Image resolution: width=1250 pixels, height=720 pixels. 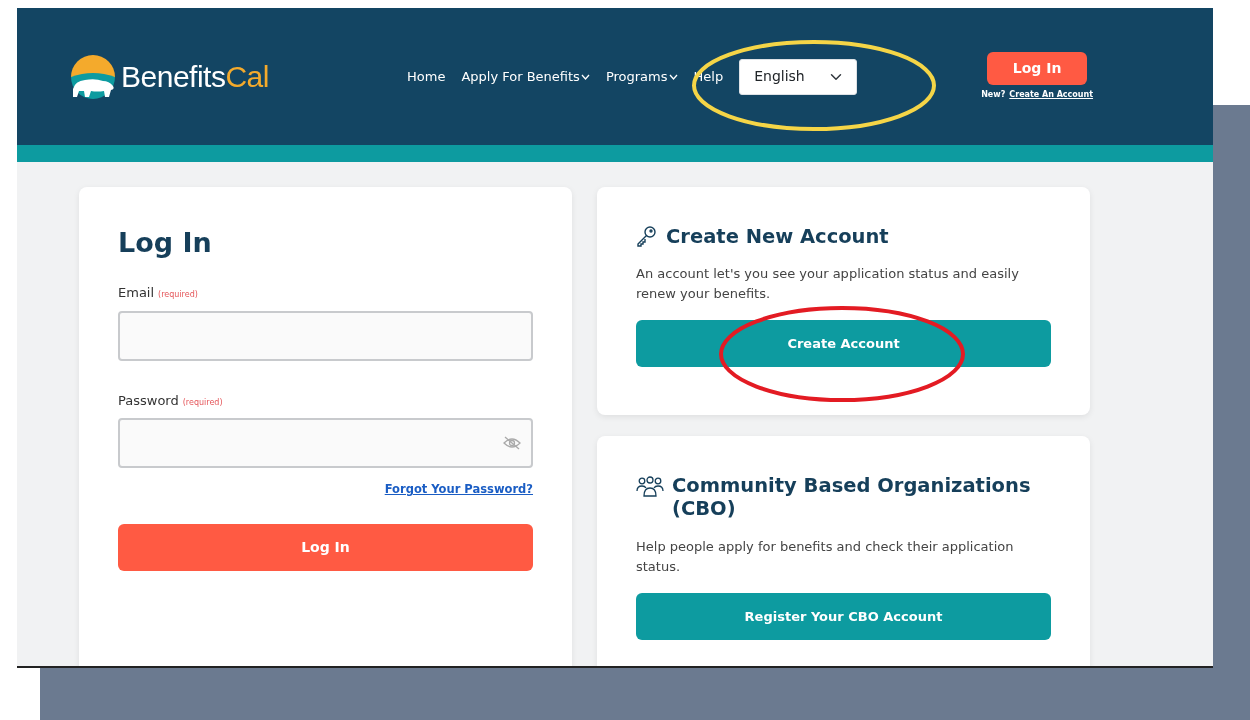 What do you see at coordinates (647, 236) in the screenshot?
I see `key-icon` at bounding box center [647, 236].